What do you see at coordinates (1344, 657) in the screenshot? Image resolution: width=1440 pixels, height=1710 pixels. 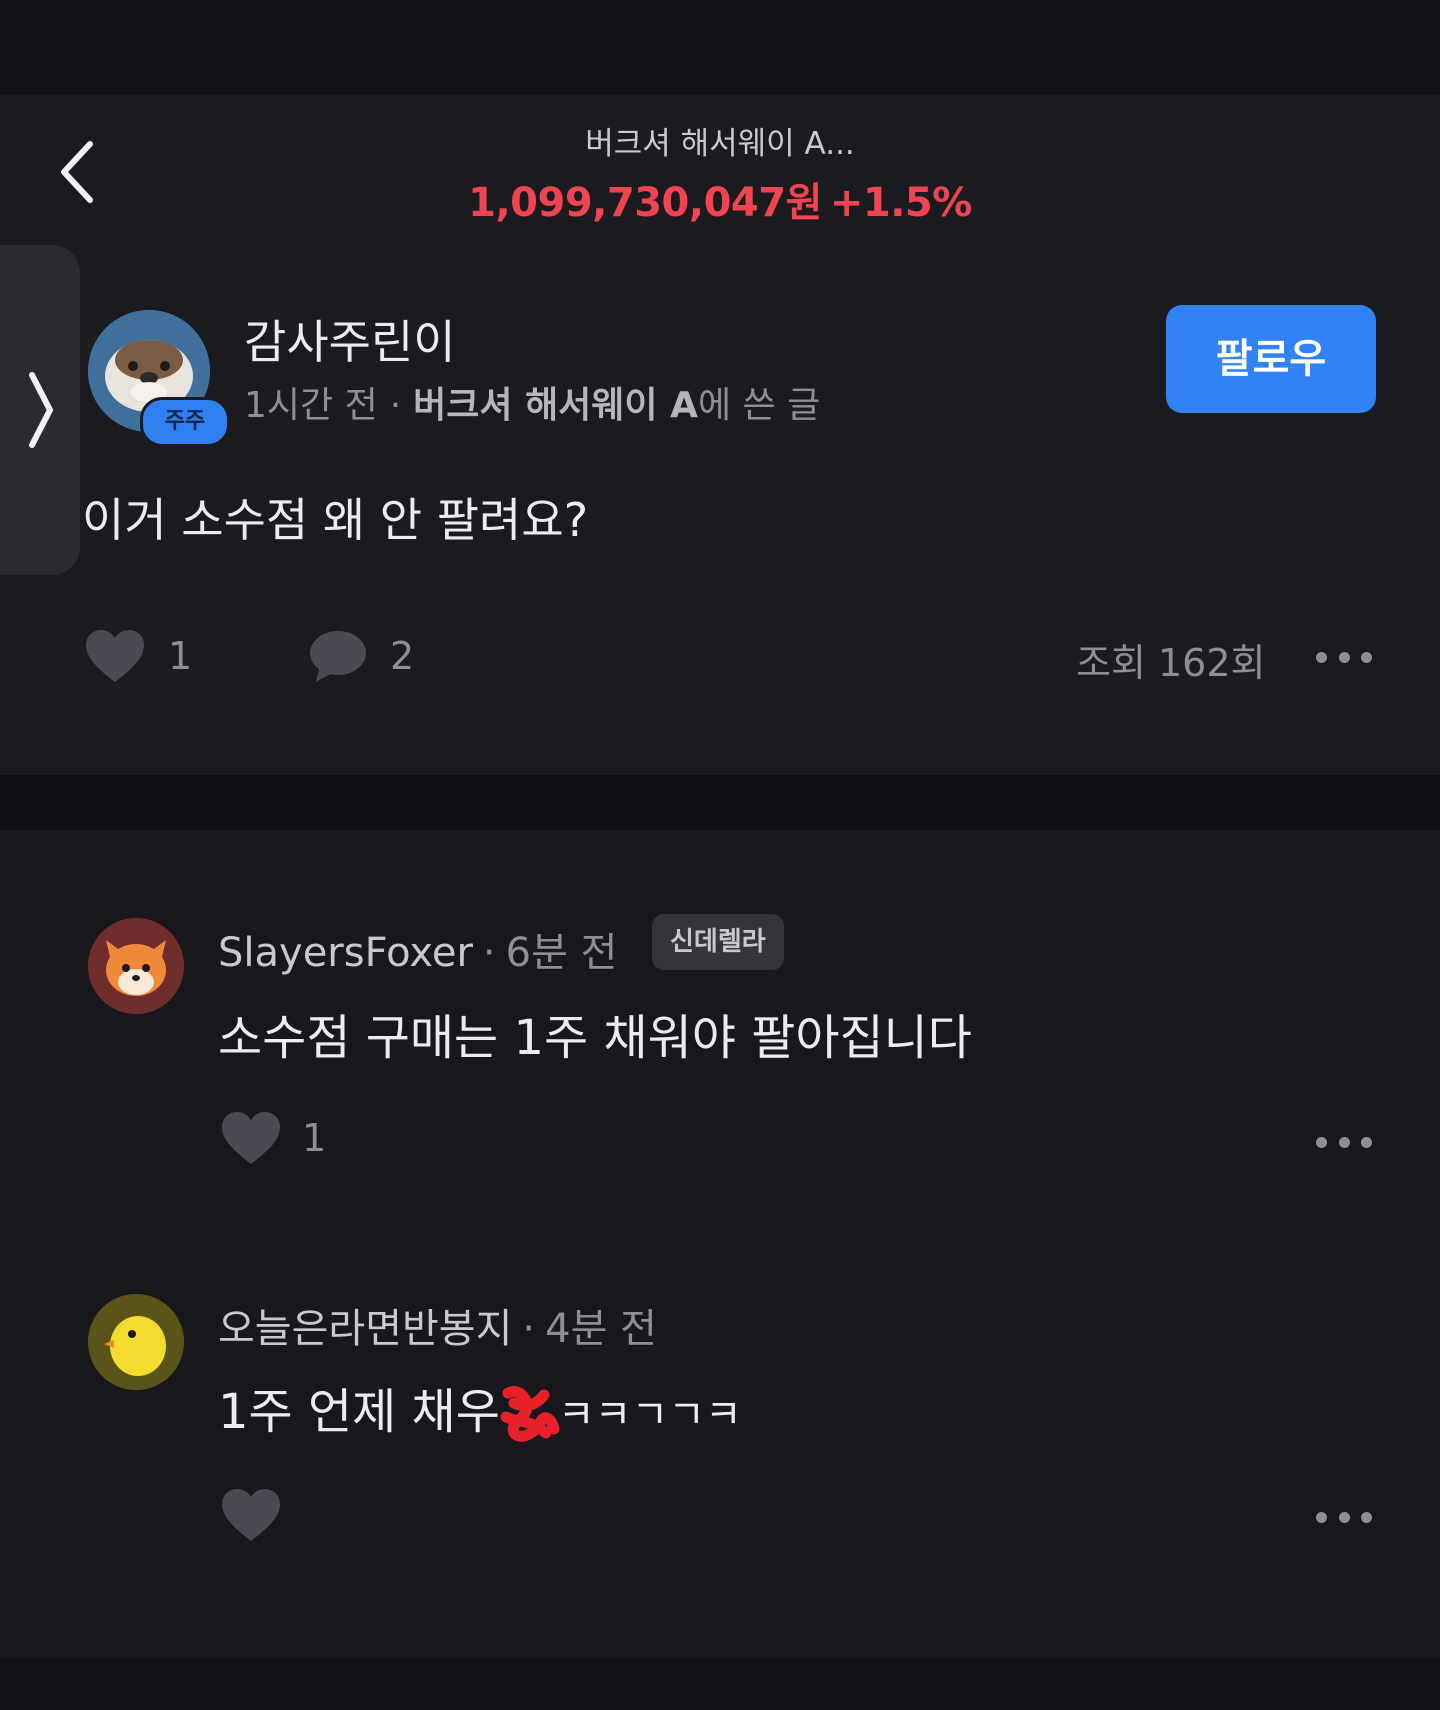 I see `post-more-button` at bounding box center [1344, 657].